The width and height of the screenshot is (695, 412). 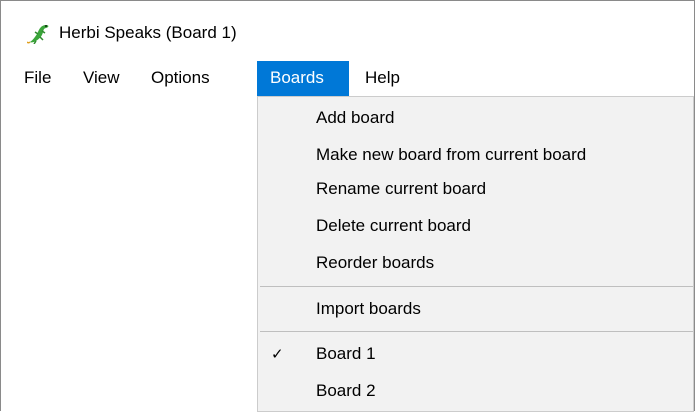 What do you see at coordinates (475, 118) in the screenshot?
I see `menu-item-add-board: Add board` at bounding box center [475, 118].